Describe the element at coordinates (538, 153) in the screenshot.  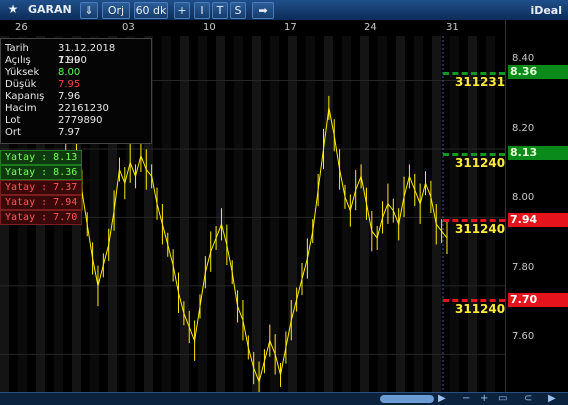
I see `price-badge-8-13: 8.13` at that location.